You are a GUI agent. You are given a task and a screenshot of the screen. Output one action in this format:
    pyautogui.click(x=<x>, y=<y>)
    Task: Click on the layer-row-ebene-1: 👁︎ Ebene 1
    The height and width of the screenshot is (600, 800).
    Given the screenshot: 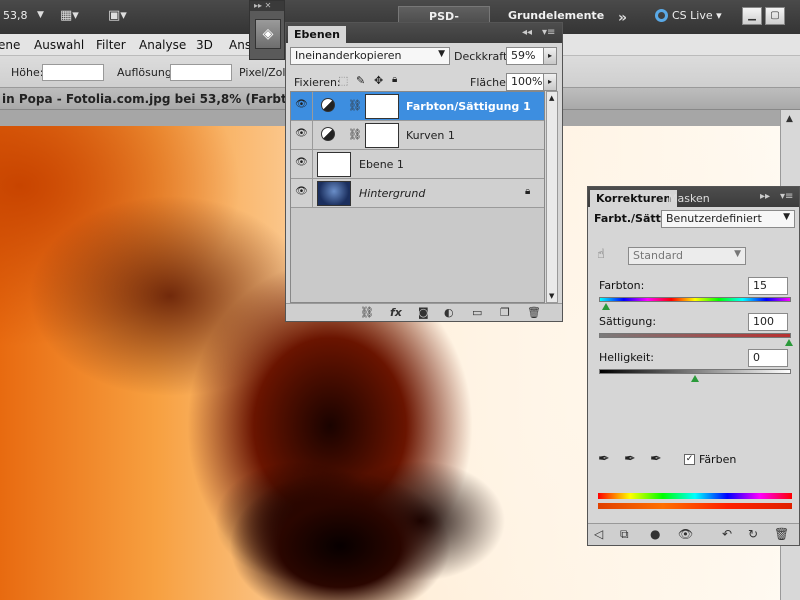 What is the action you would take?
    pyautogui.click(x=417, y=164)
    